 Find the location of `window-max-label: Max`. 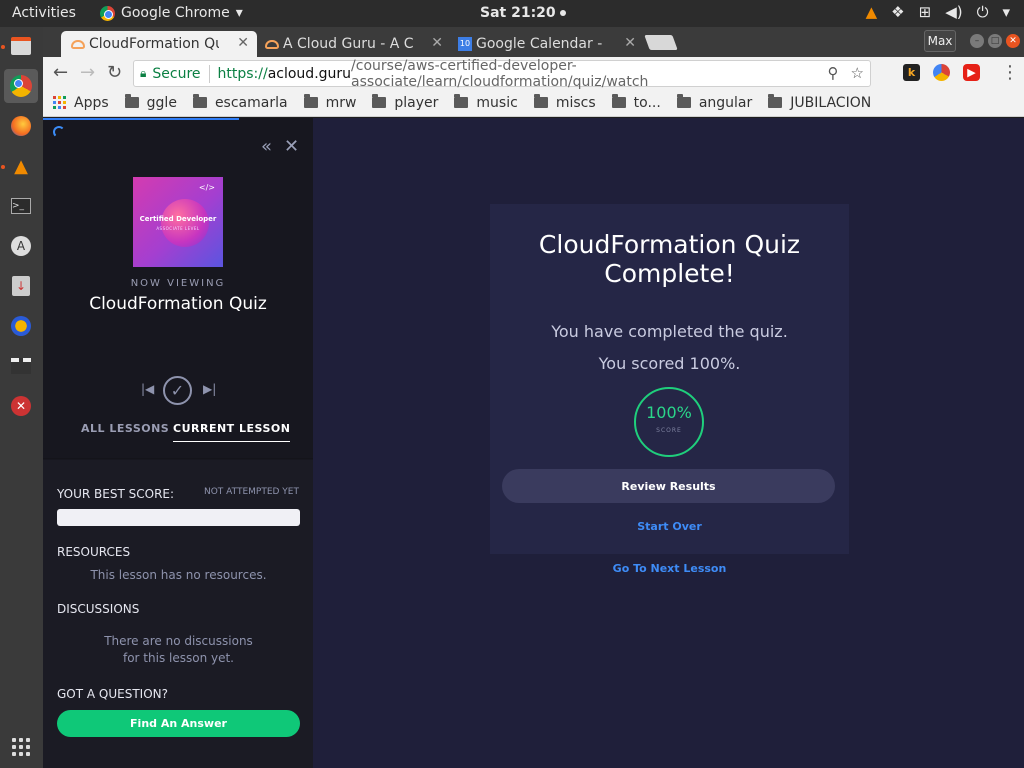

window-max-label: Max is located at coordinates (940, 41).